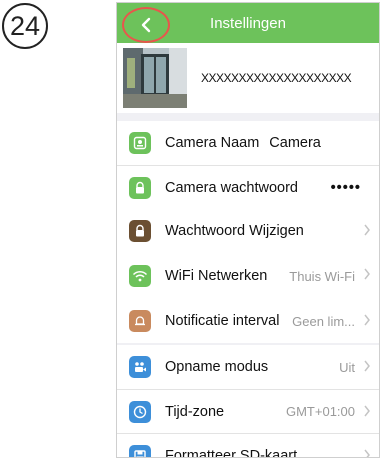 Image resolution: width=382 pixels, height=462 pixels. What do you see at coordinates (248, 445) in the screenshot?
I see `row-format-sd-card: Formatteer SD-kaart` at bounding box center [248, 445].